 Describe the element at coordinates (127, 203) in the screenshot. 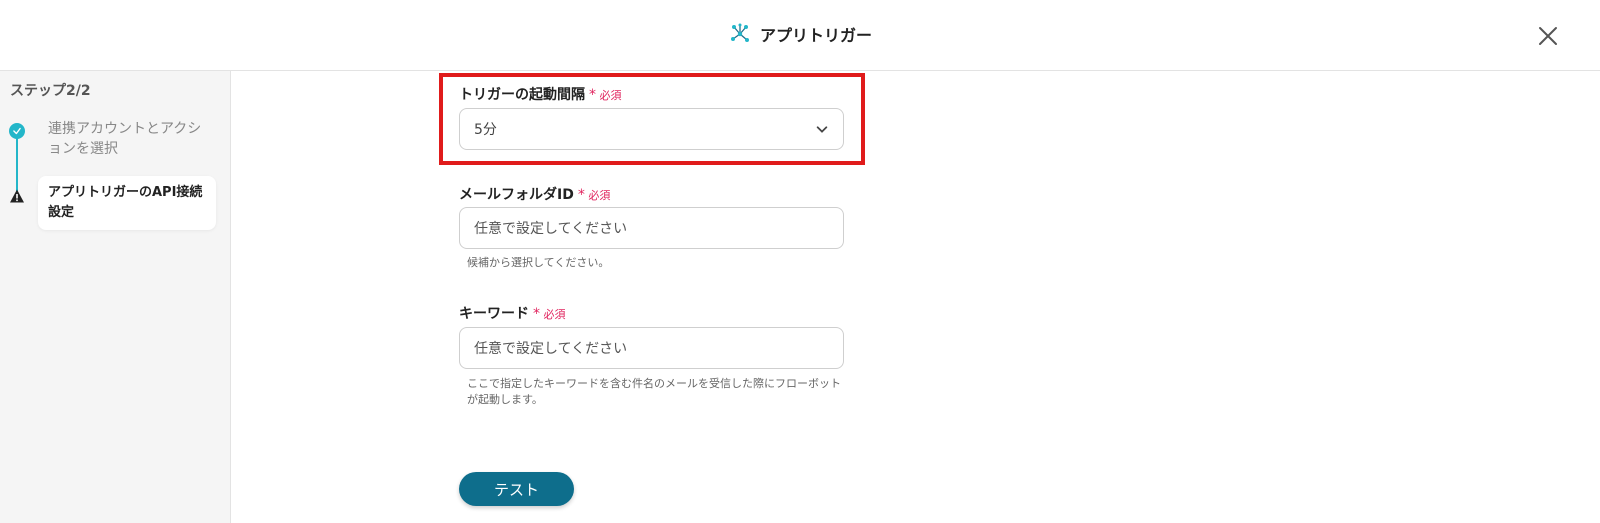

I see `sidebar-step-api-settings: アプリトリガーのAPI接続設定` at that location.